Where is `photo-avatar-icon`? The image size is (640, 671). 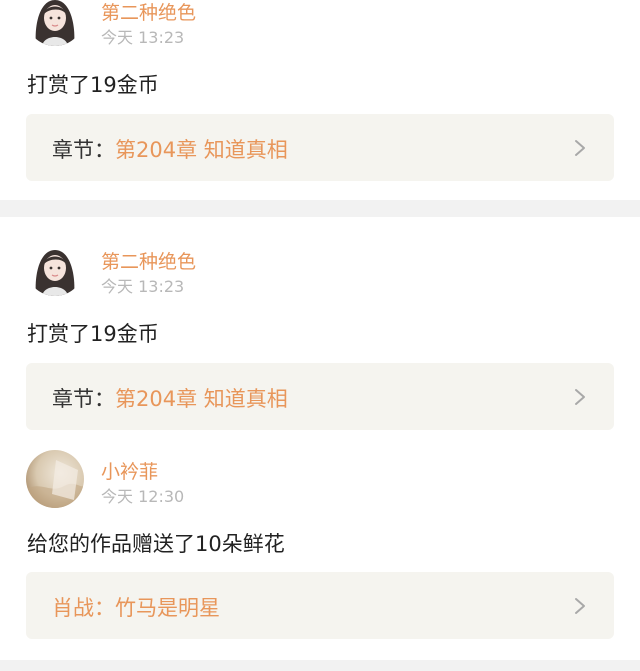
photo-avatar-icon is located at coordinates (55, 479).